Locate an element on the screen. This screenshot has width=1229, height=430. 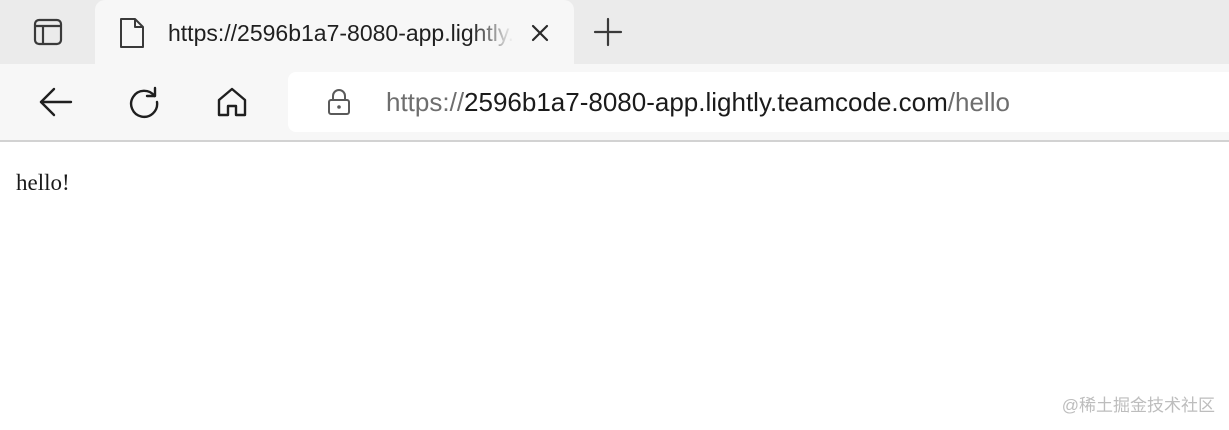
refresh-button is located at coordinates (144, 102).